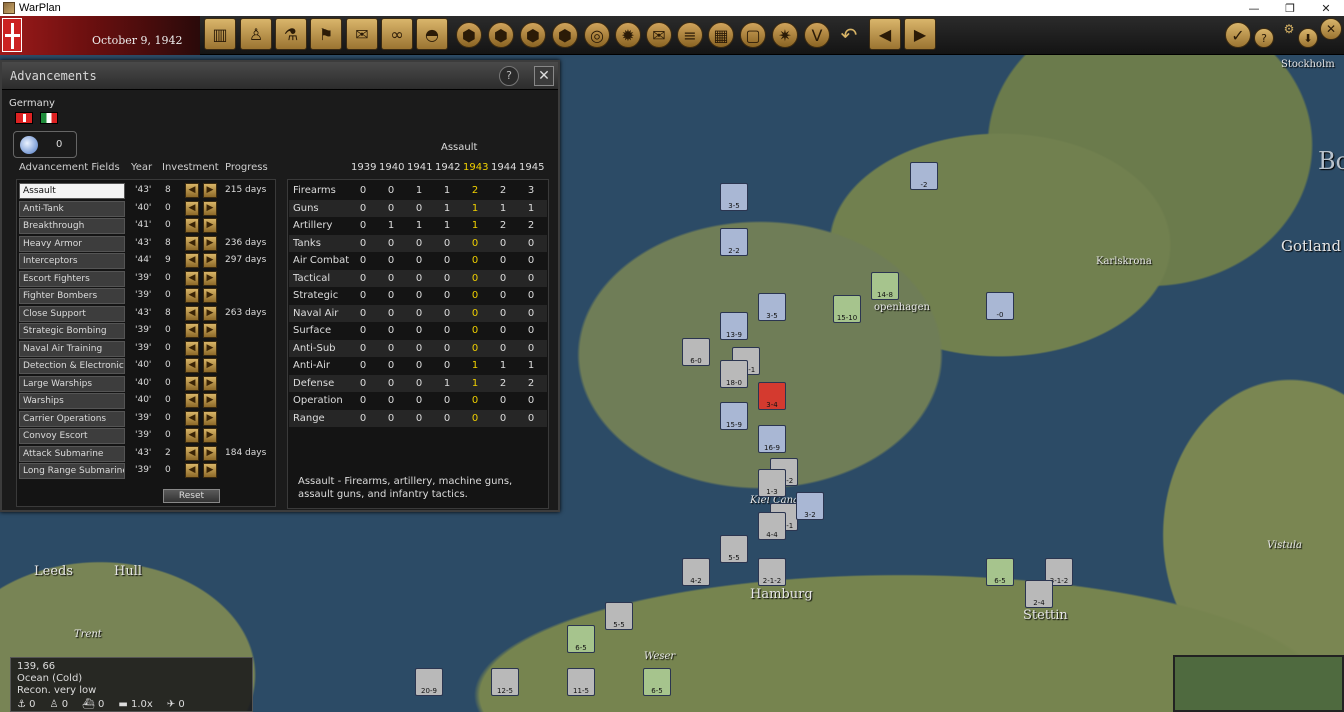  Describe the element at coordinates (885, 286) in the screenshot. I see `unit-counter: 14-8` at that location.